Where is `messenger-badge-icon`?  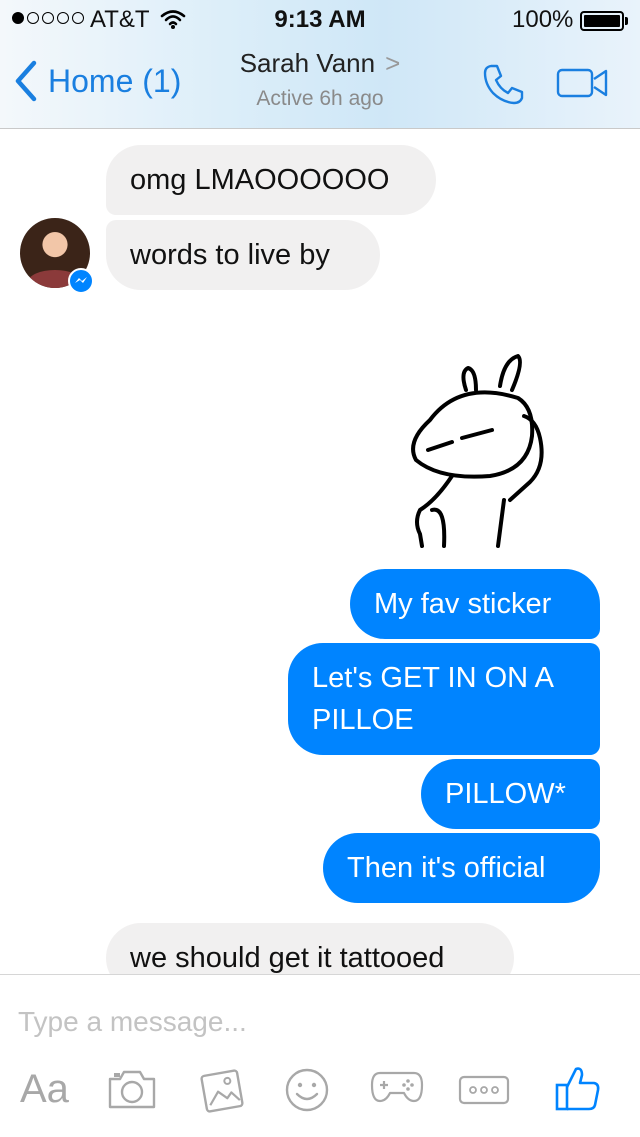
messenger-badge-icon is located at coordinates (81, 281).